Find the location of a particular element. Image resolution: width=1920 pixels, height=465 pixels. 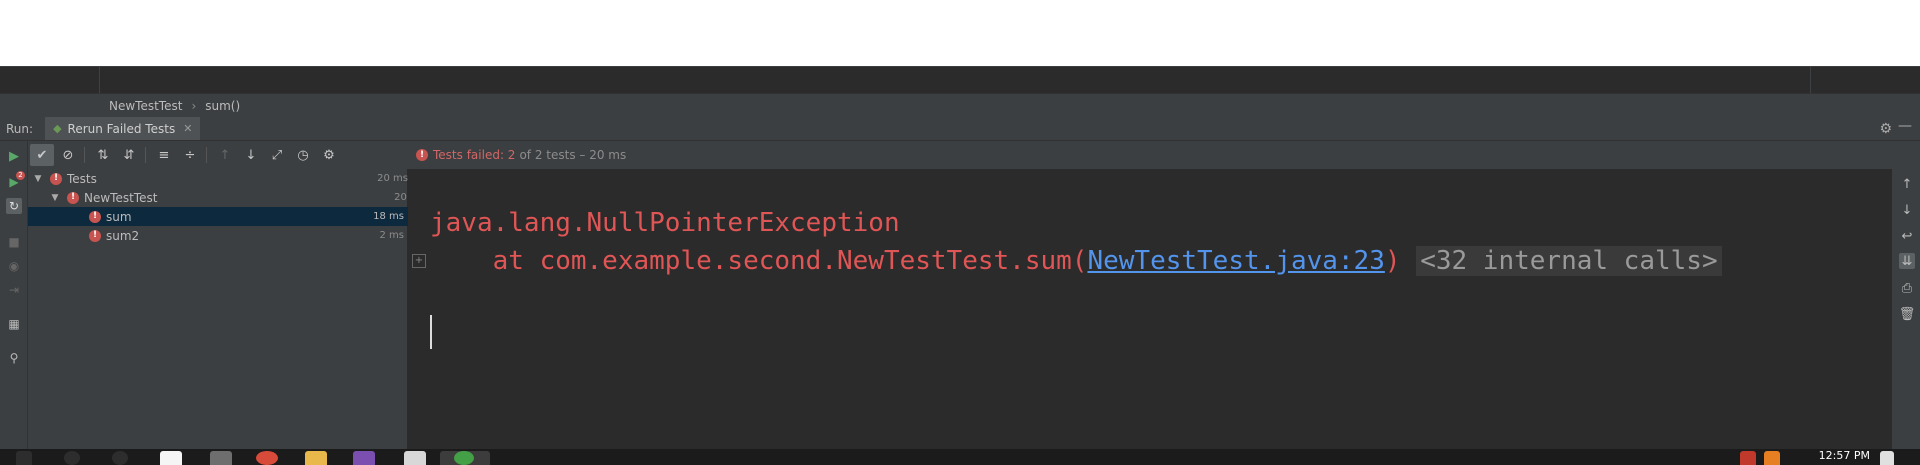

tests-failed-count: Tests failed: 2 is located at coordinates (474, 155).